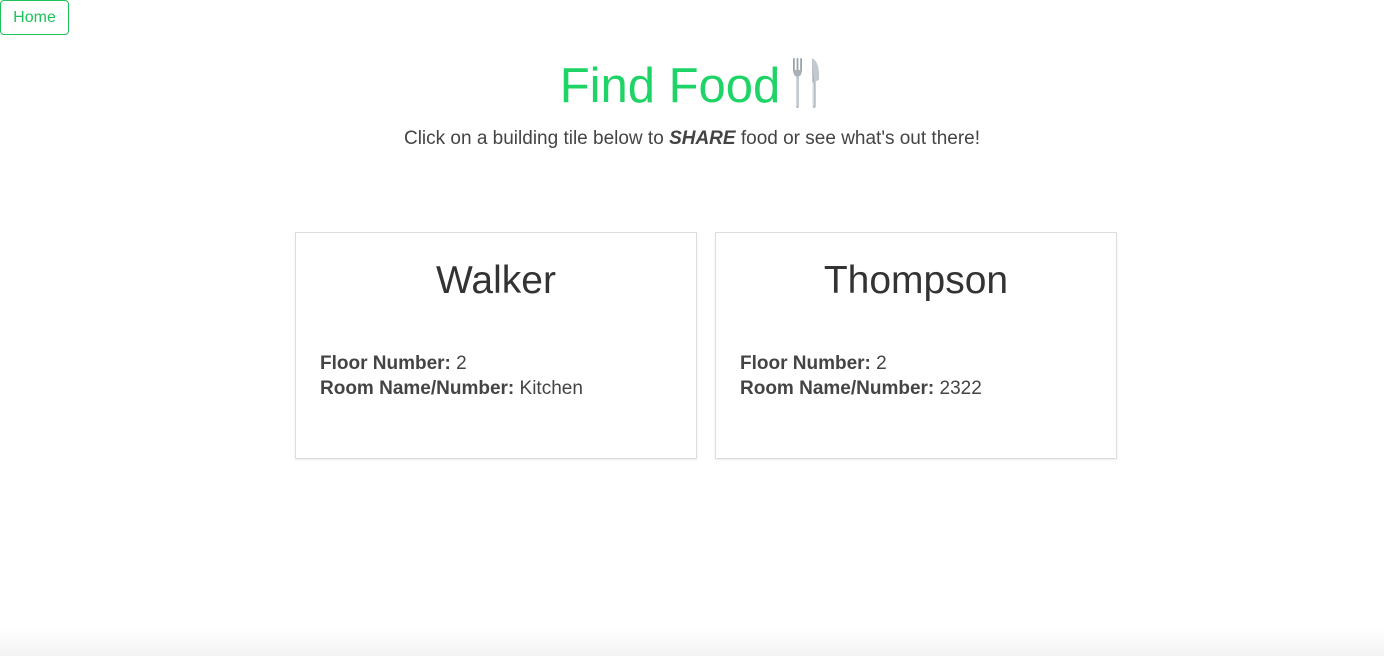 This screenshot has height=656, width=1384. Describe the element at coordinates (496, 280) in the screenshot. I see `building-name: Walker` at that location.